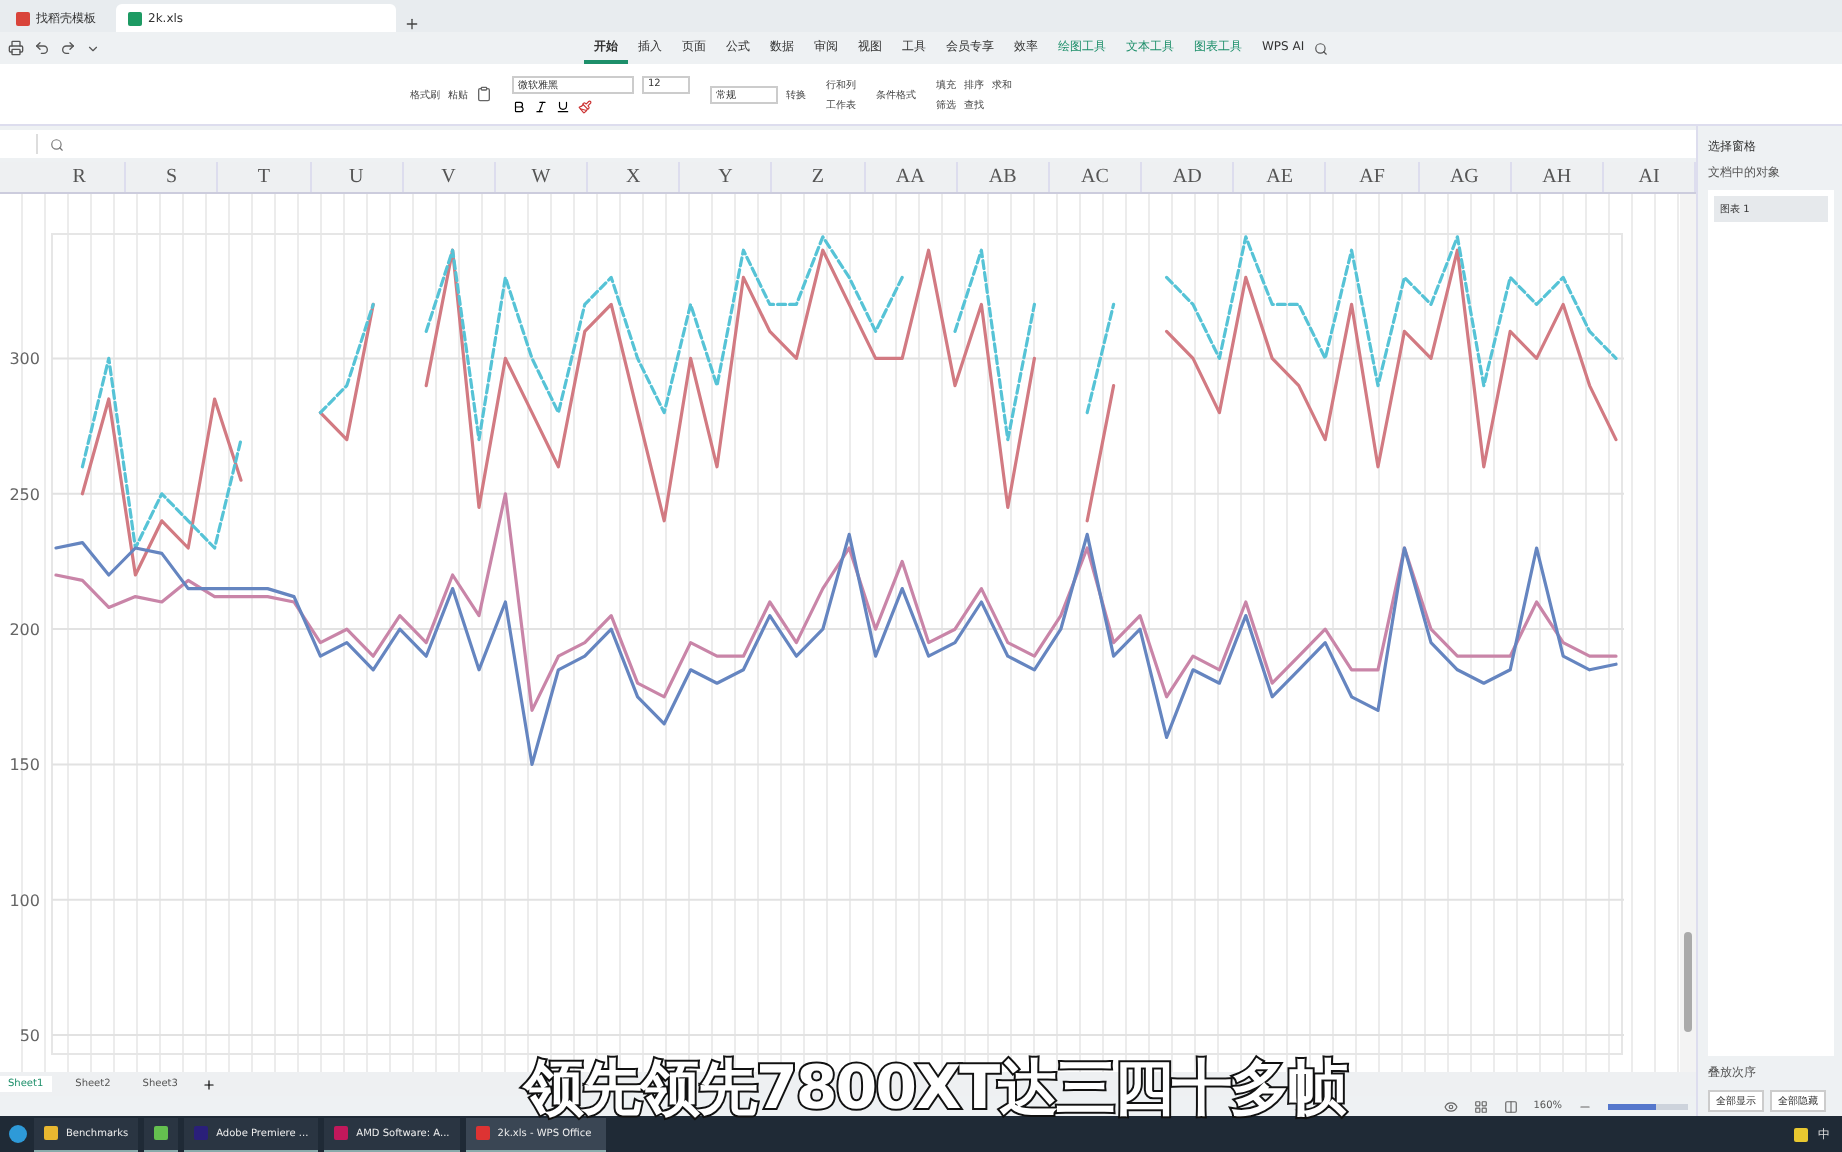 The width and height of the screenshot is (1842, 1152). Describe the element at coordinates (93, 48) in the screenshot. I see `dropdown-icon` at that location.